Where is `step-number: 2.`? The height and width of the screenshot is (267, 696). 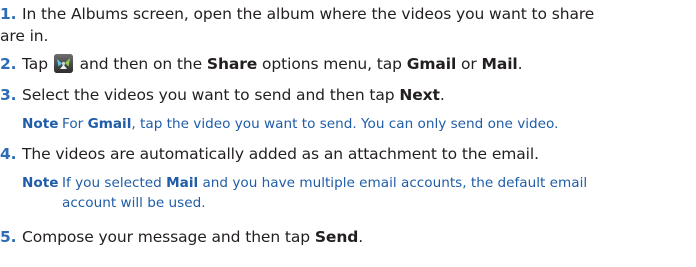 step-number: 2. is located at coordinates (8, 64).